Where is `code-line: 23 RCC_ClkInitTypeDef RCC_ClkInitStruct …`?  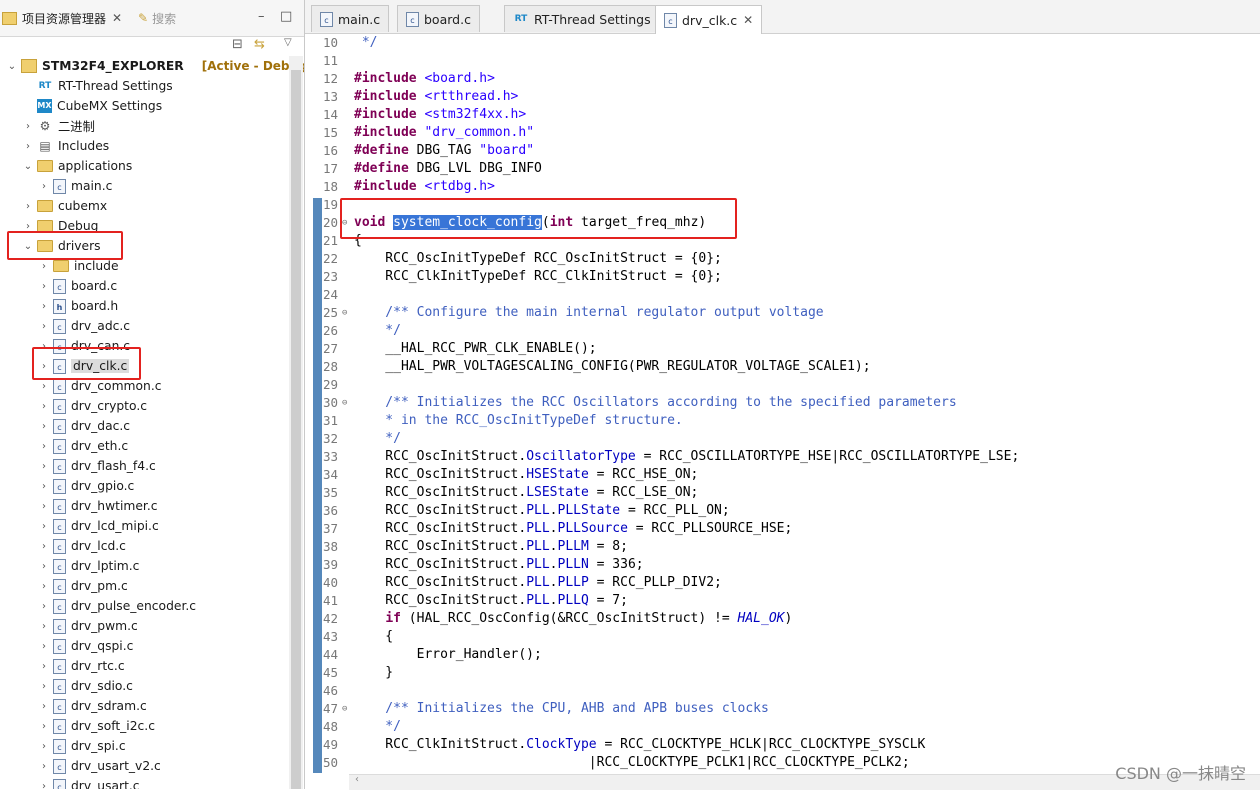 code-line: 23 RCC_ClkInitTypeDef RCC_ClkInitStruct … is located at coordinates (782, 277).